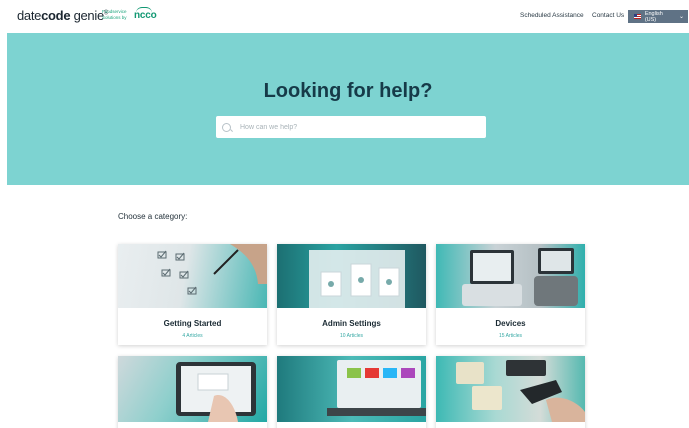 The height and width of the screenshot is (428, 689). Describe the element at coordinates (226, 127) in the screenshot. I see `search-icon` at that location.